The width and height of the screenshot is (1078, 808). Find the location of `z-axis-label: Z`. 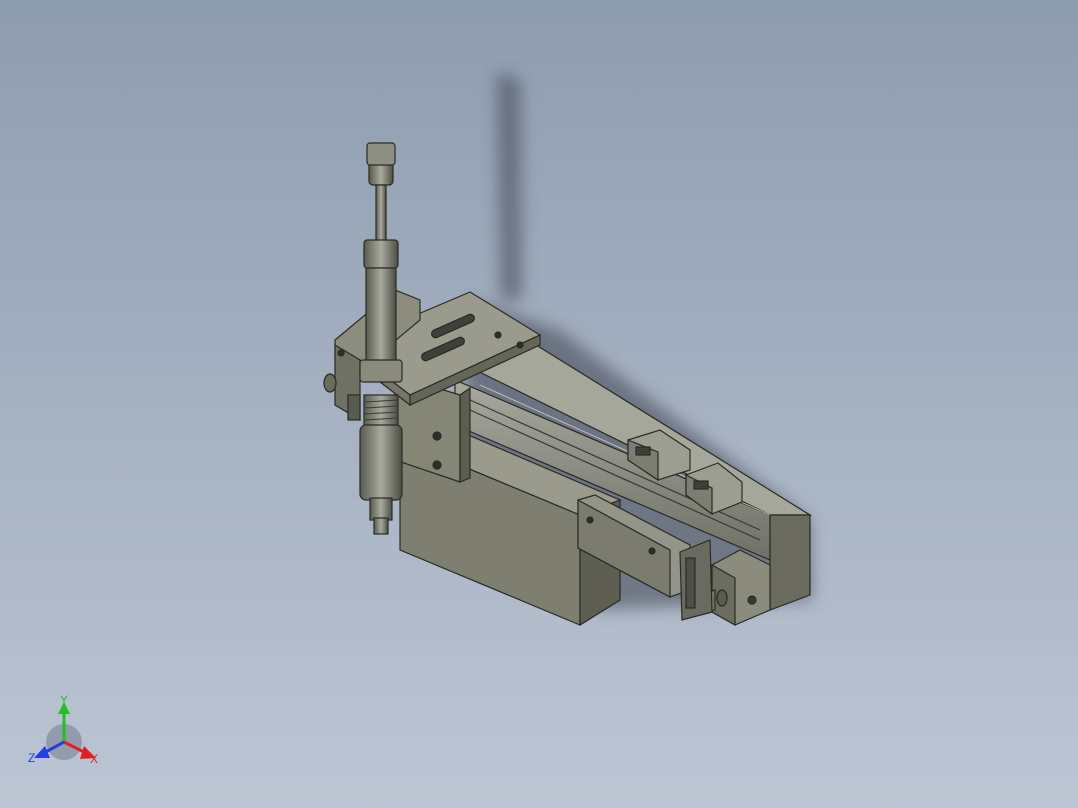

z-axis-label: Z is located at coordinates (31, 758).